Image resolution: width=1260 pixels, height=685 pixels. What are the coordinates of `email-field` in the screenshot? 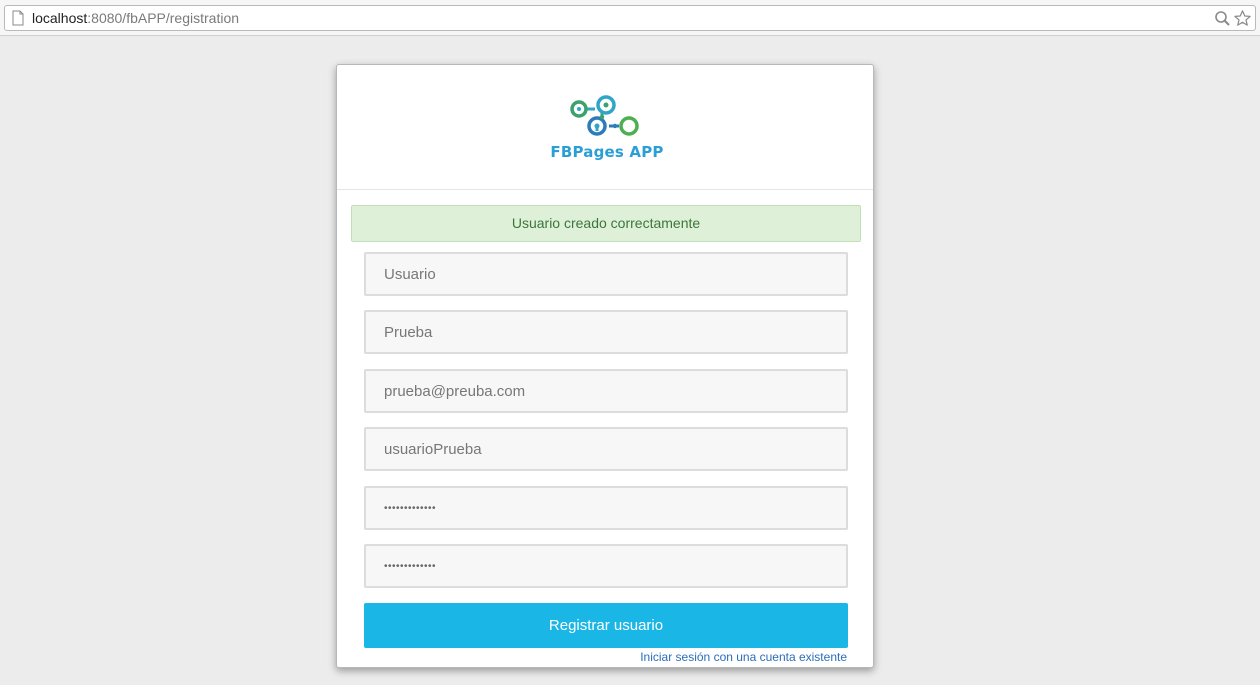 It's located at (606, 391).